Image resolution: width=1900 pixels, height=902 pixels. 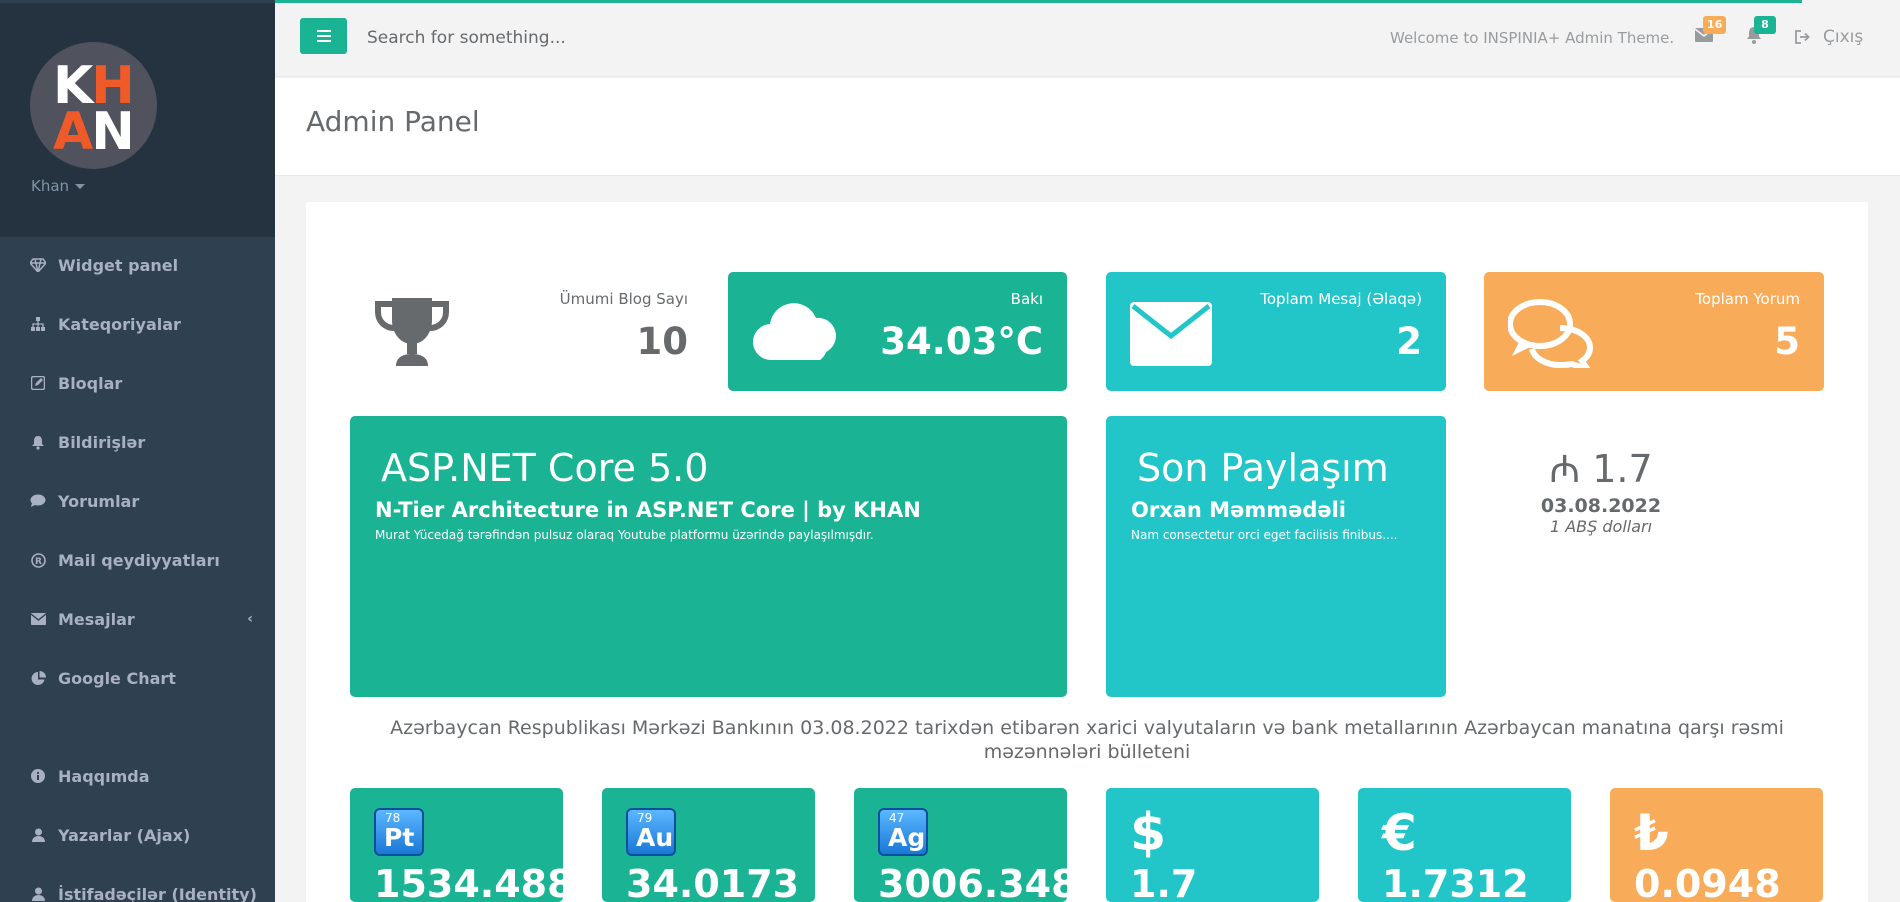 I want to click on user-dropdown: Khan, so click(x=58, y=186).